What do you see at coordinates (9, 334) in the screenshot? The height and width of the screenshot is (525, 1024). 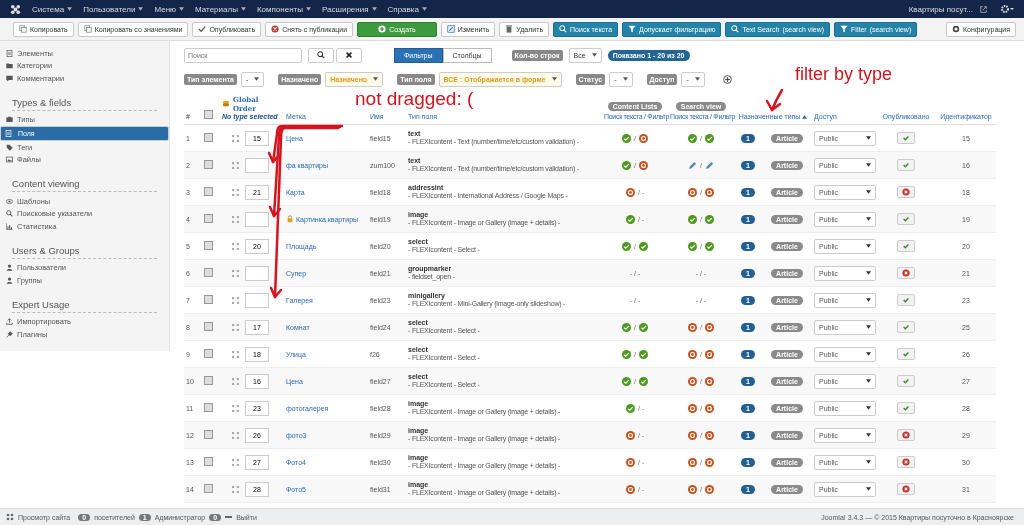 I see `plug-icon` at bounding box center [9, 334].